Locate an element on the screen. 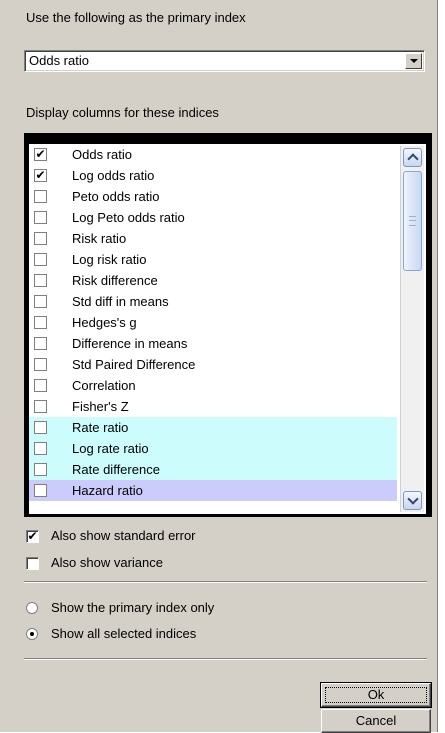 This screenshot has height=733, width=445. list-item: Std diff in means is located at coordinates (213, 301).